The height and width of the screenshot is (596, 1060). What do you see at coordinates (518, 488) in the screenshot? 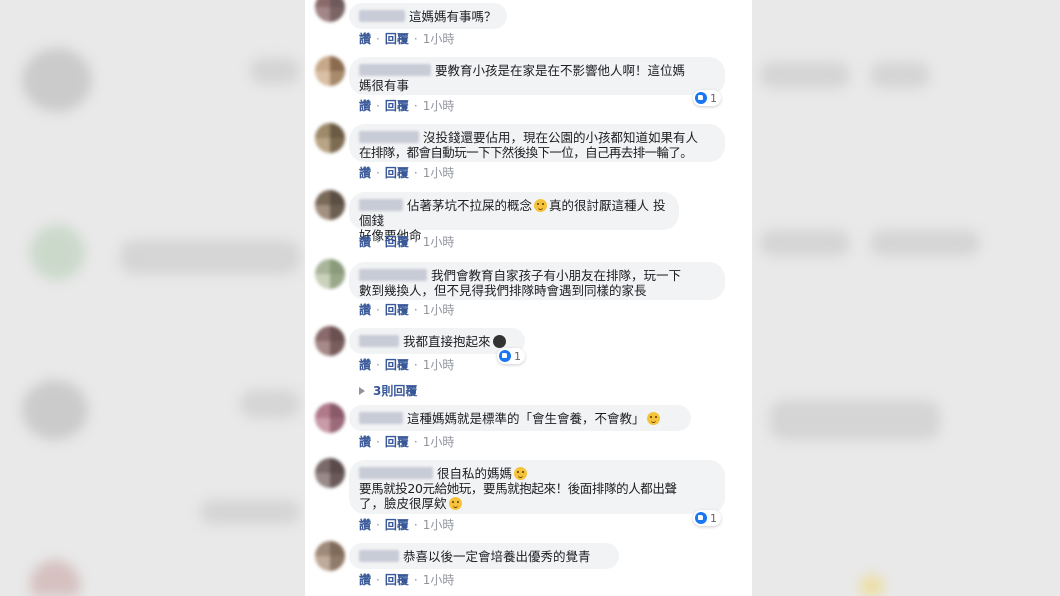
I see `comment-text: 要馬就投20元給她玩，要馬就抱起來！後面排隊的人都出聲` at bounding box center [518, 488].